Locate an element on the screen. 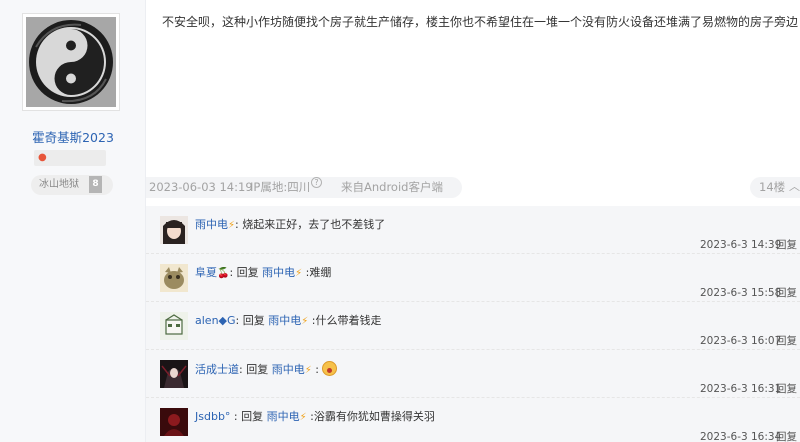 Image resolution: width=800 pixels, height=442 pixels. post-source: 来自Android客户端 is located at coordinates (392, 187).